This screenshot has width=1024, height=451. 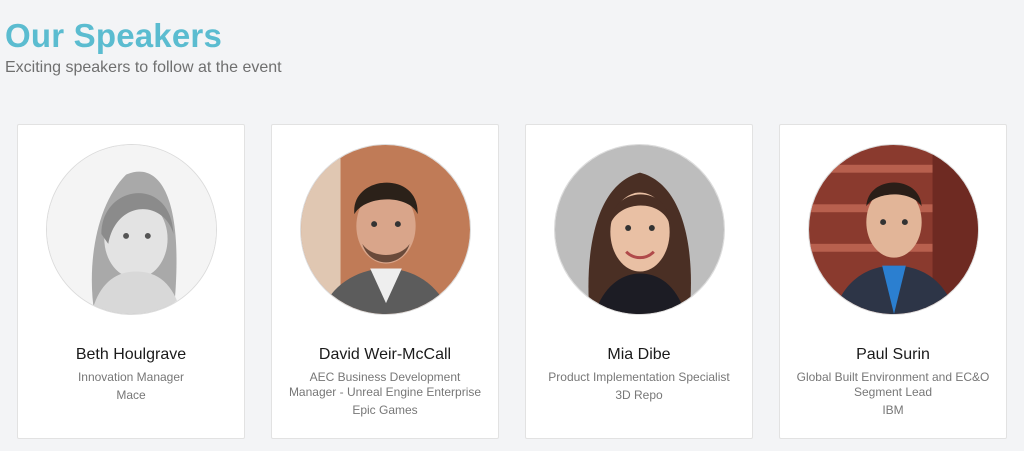 I want to click on section-title: Our Speakers, so click(x=114, y=35).